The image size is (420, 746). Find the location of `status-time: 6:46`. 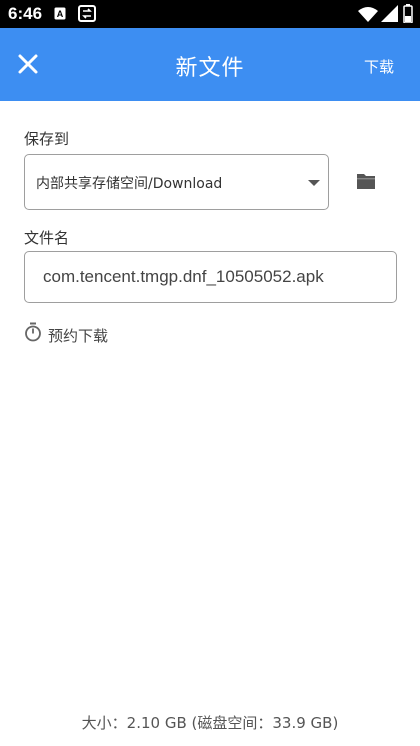

status-time: 6:46 is located at coordinates (25, 13).